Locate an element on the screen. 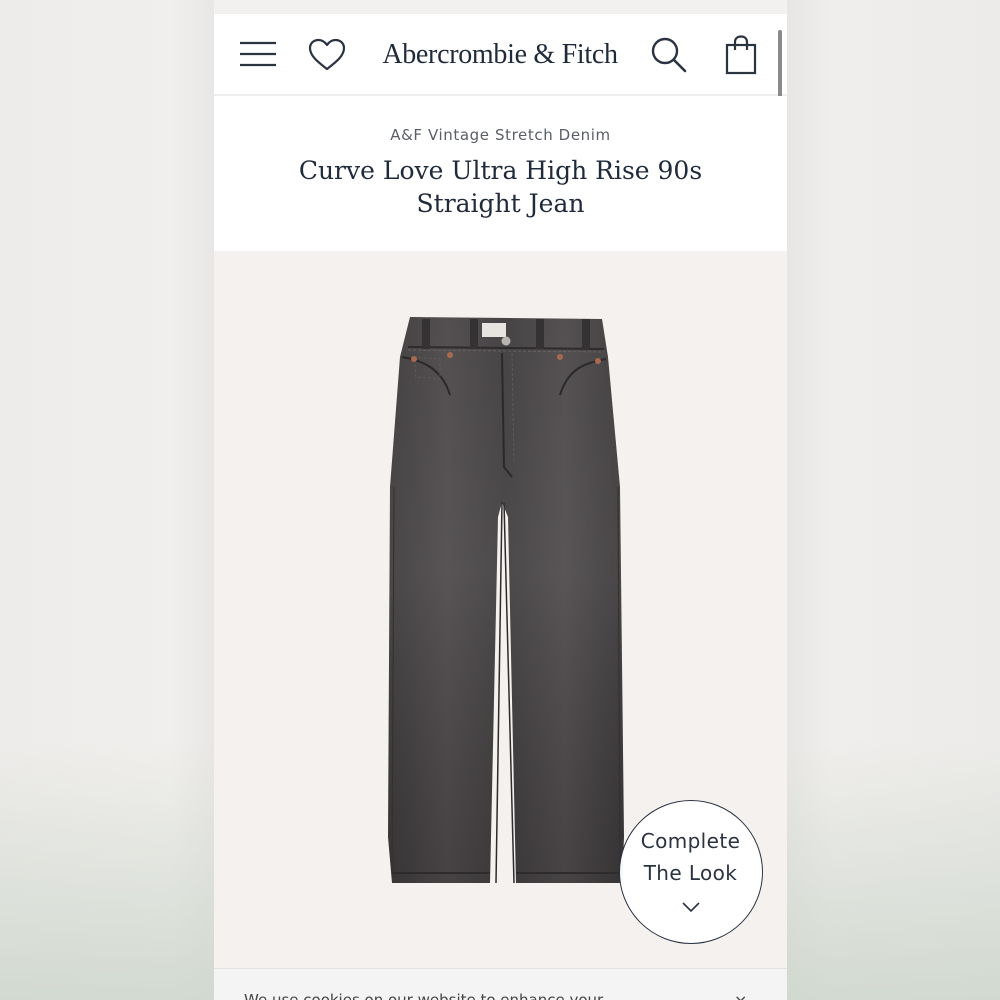  heart-icon is located at coordinates (327, 55).